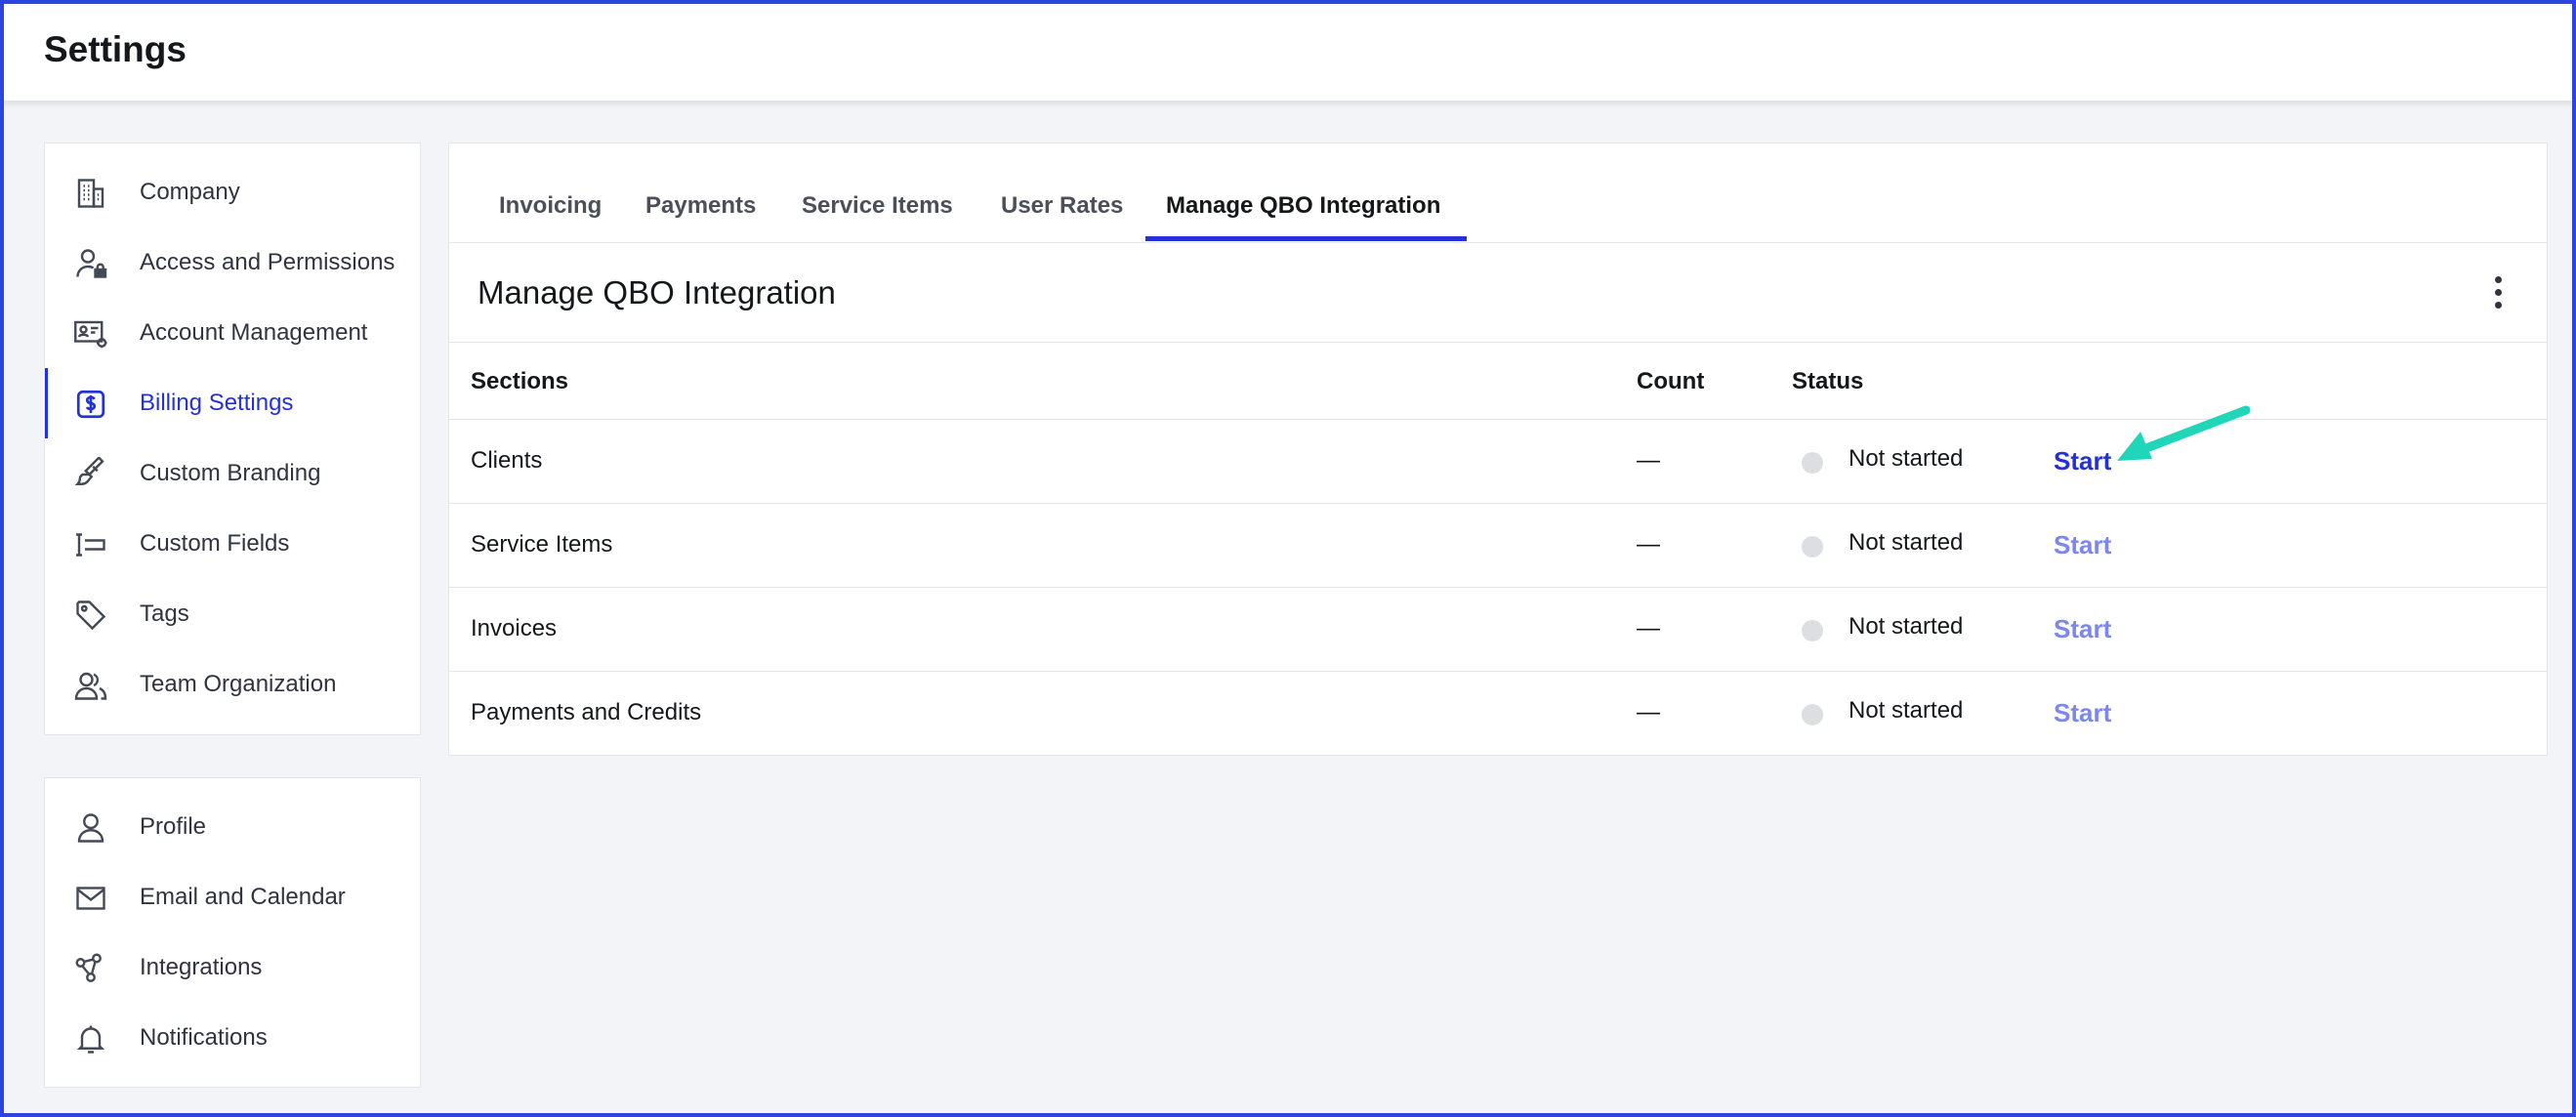  What do you see at coordinates (239, 684) in the screenshot?
I see `sidebar-item-label: Team Organization` at bounding box center [239, 684].